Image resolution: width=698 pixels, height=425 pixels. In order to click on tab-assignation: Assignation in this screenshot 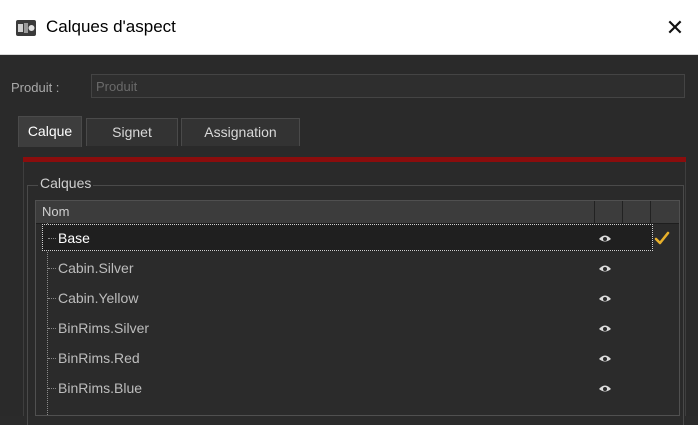, I will do `click(240, 132)`.